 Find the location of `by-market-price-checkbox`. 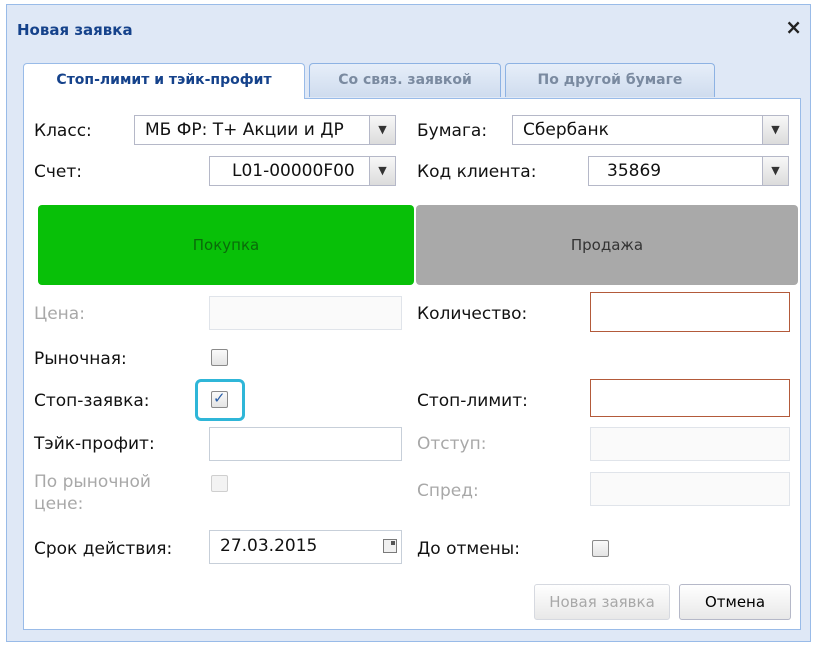

by-market-price-checkbox is located at coordinates (219, 483).